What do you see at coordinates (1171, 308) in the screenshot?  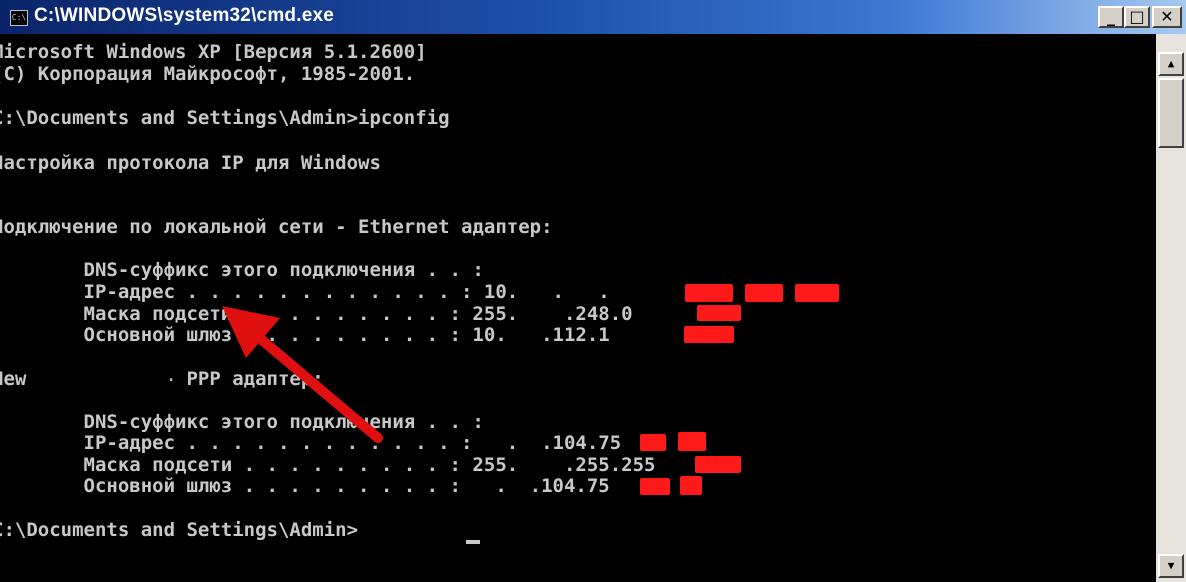 I see `vertical-scrollbar: ▲ ▼` at bounding box center [1171, 308].